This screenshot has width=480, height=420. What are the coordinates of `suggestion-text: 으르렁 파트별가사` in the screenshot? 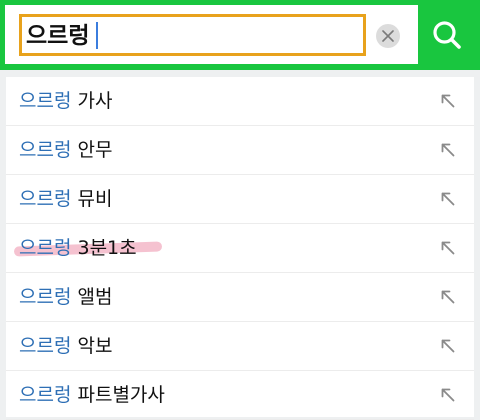 It's located at (92, 395).